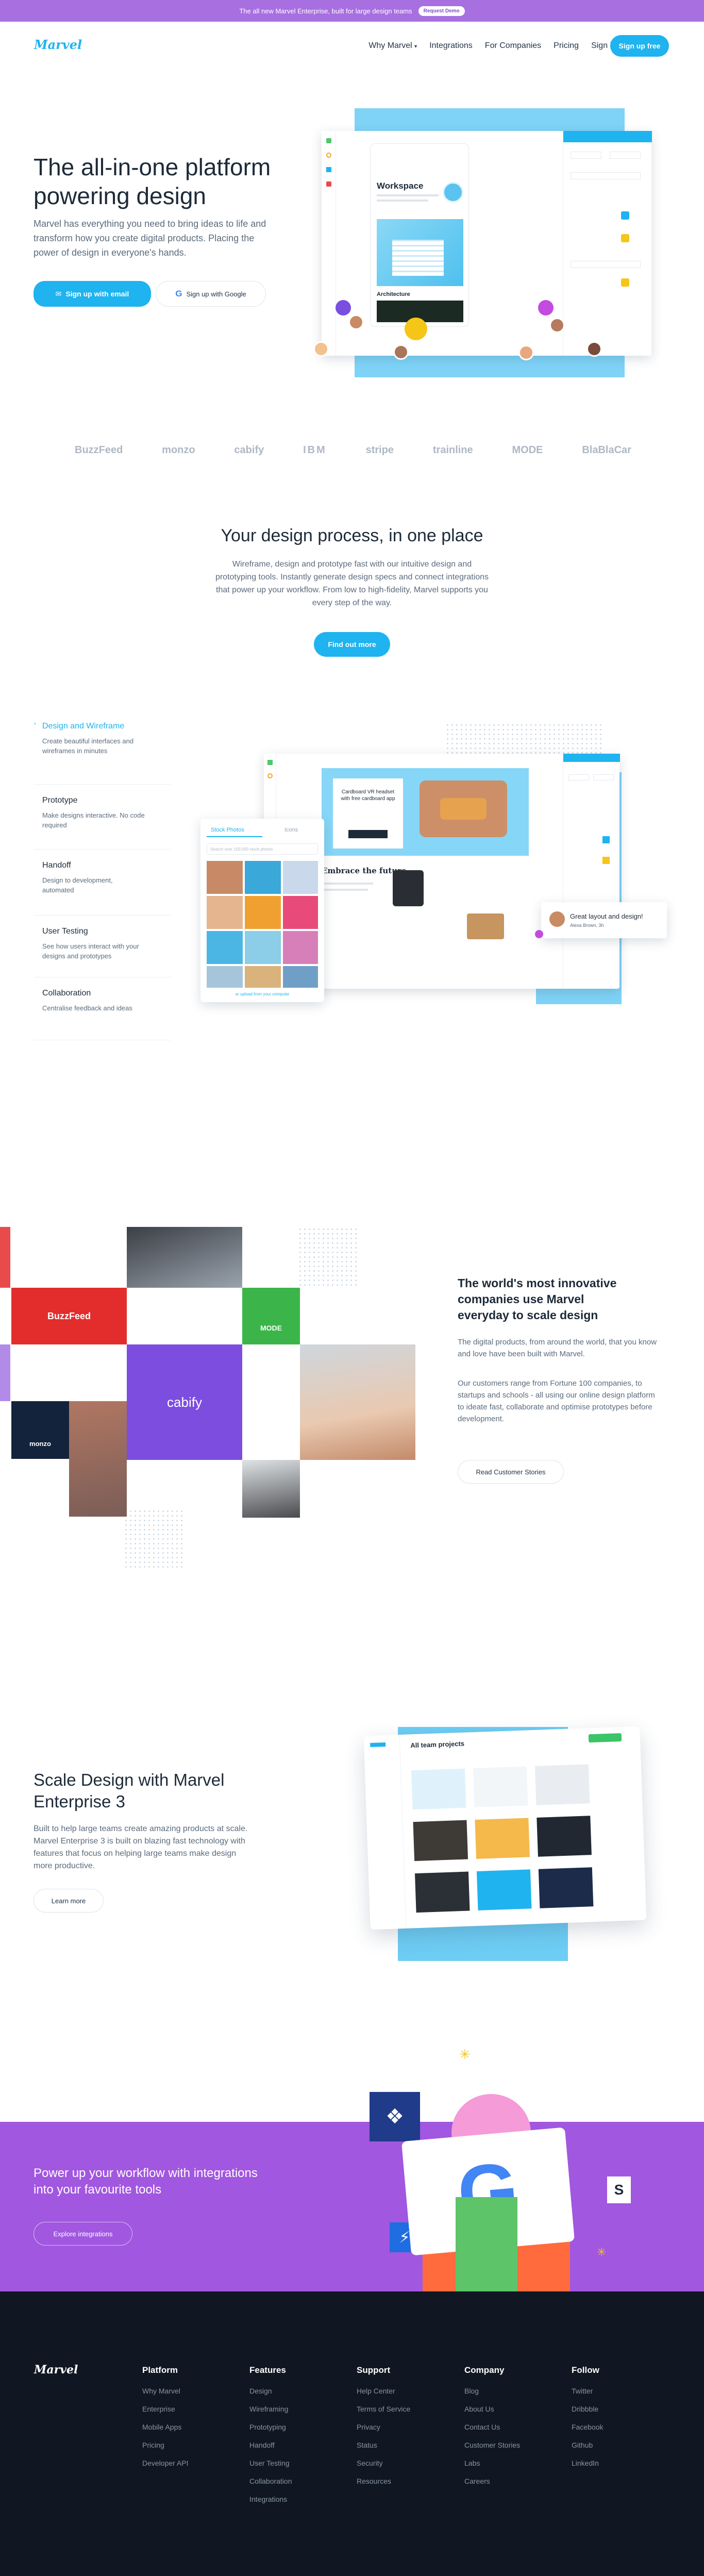  I want to click on footer-link: Pricing, so click(166, 2445).